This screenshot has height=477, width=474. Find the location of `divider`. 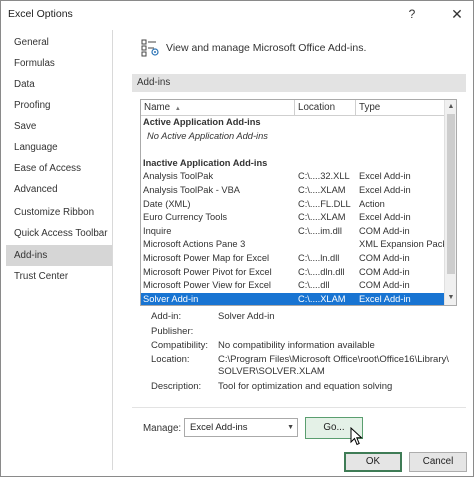

divider is located at coordinates (299, 407).